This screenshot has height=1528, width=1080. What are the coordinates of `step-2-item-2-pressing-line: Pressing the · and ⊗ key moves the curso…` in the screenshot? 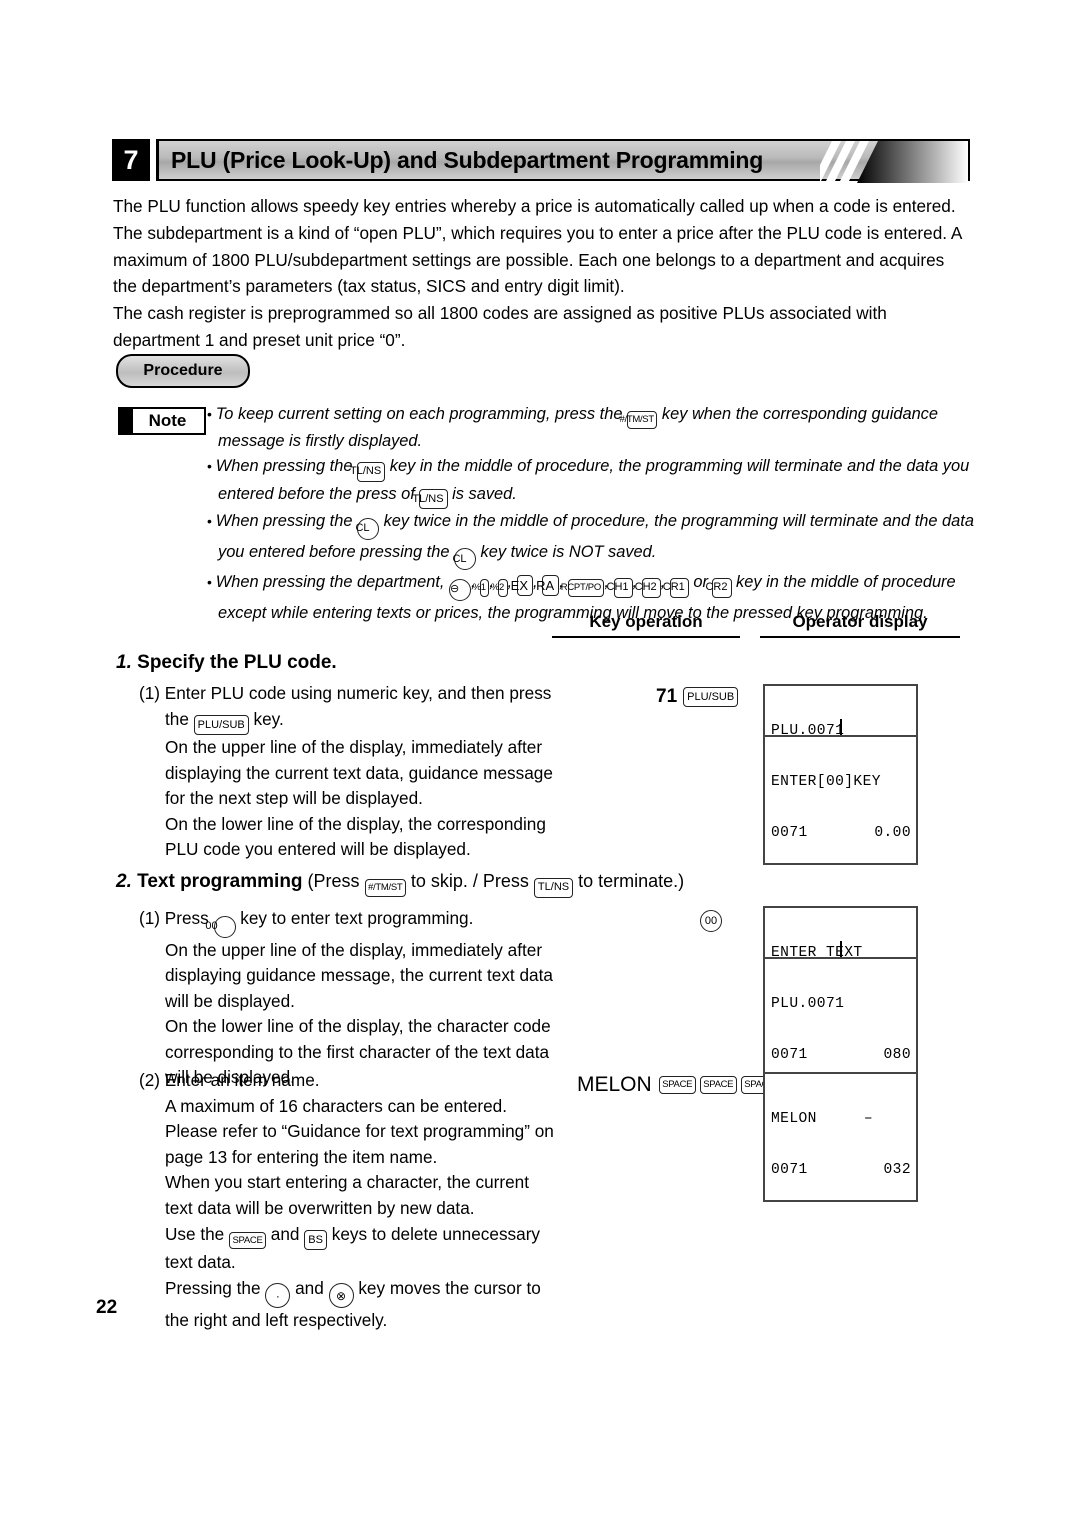 It's located at (354, 1292).